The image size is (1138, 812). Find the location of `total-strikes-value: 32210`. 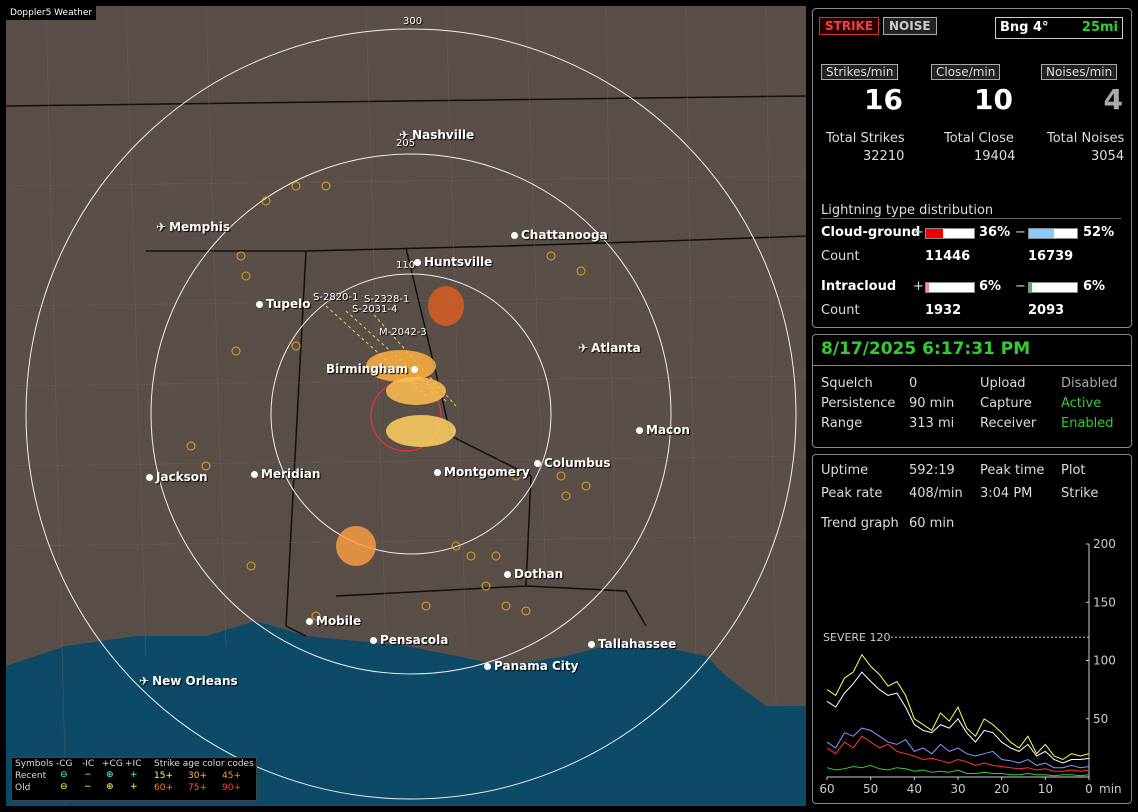

total-strikes-value: 32210 is located at coordinates (884, 156).